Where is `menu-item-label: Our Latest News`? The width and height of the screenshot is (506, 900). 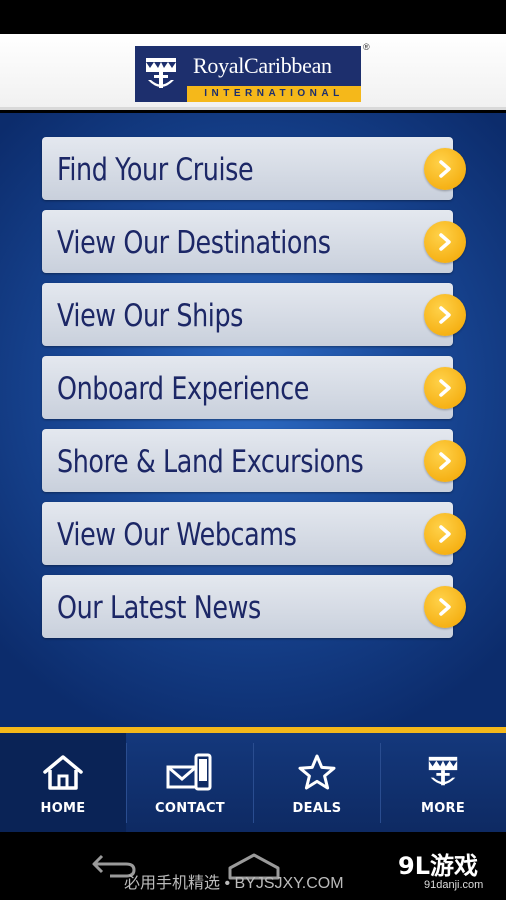
menu-item-label: Our Latest News is located at coordinates (159, 608).